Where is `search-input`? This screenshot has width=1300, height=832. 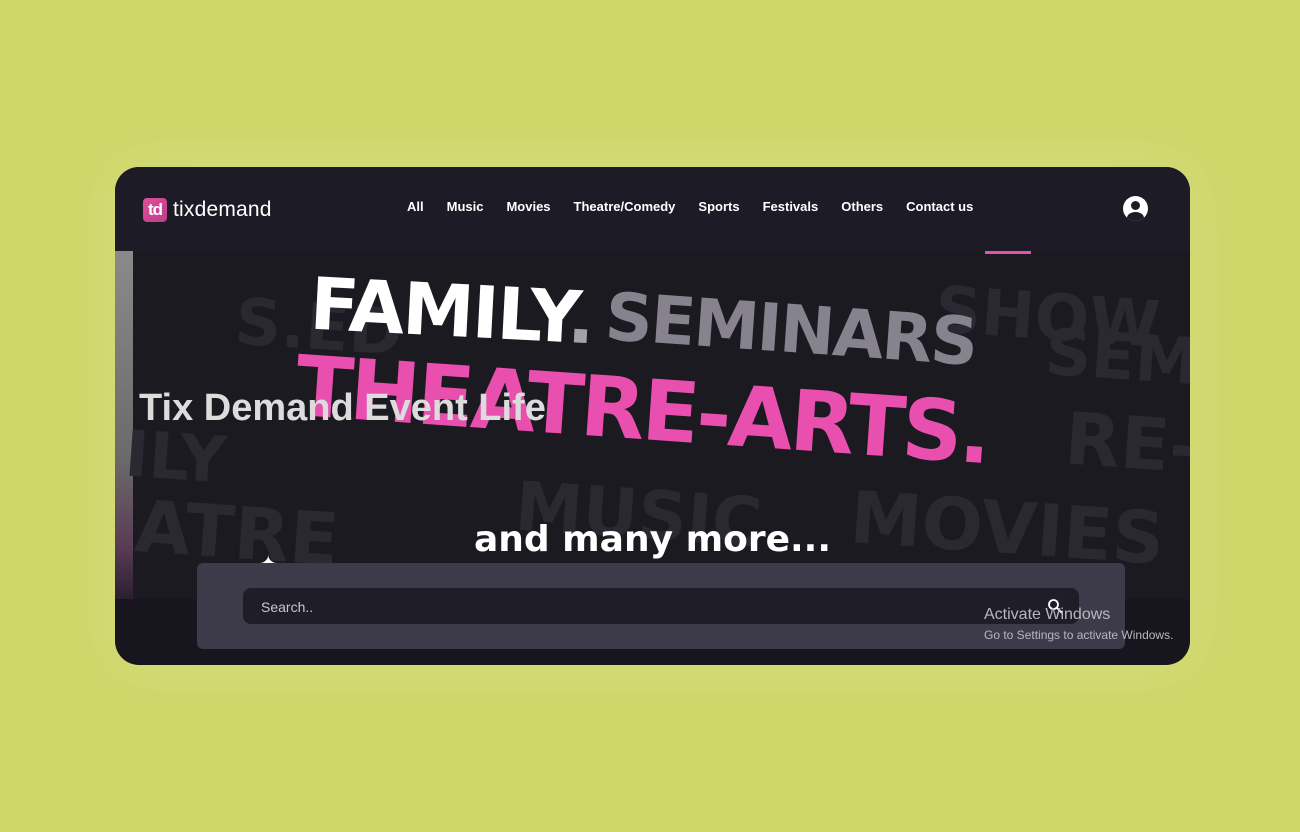
search-input is located at coordinates (643, 607).